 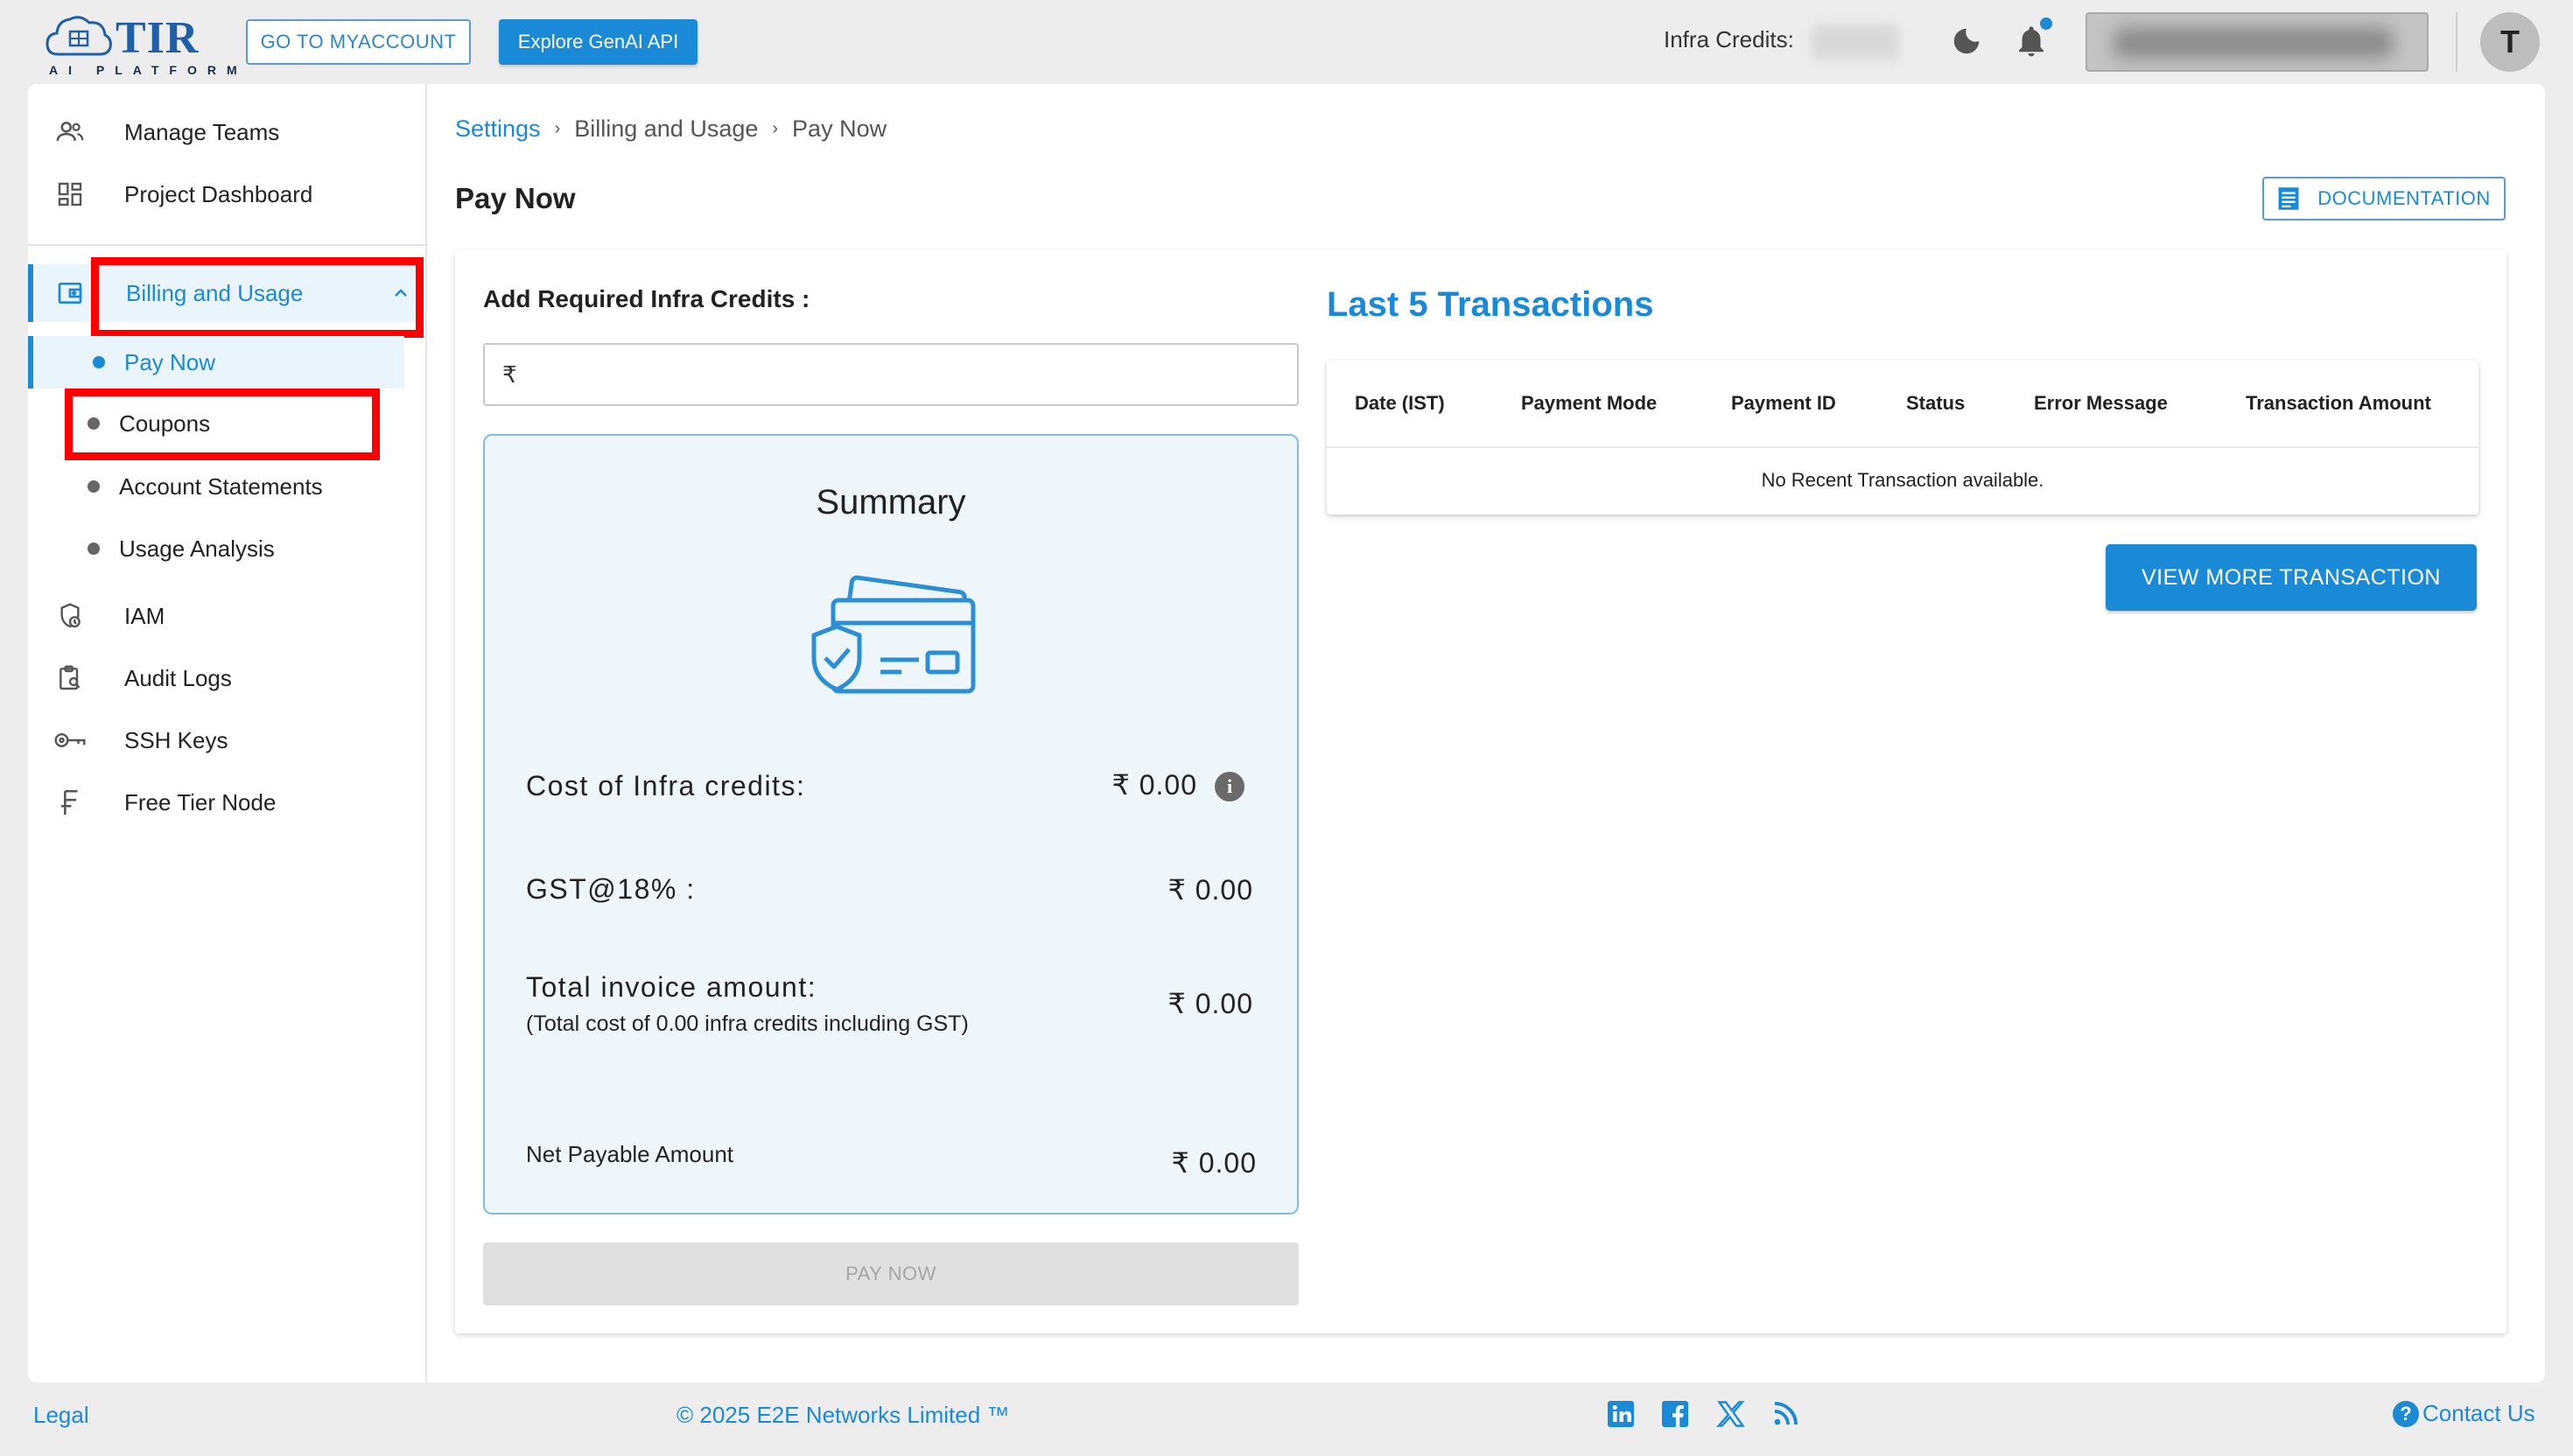 What do you see at coordinates (2101, 403) in the screenshot?
I see `column-header: Error Message` at bounding box center [2101, 403].